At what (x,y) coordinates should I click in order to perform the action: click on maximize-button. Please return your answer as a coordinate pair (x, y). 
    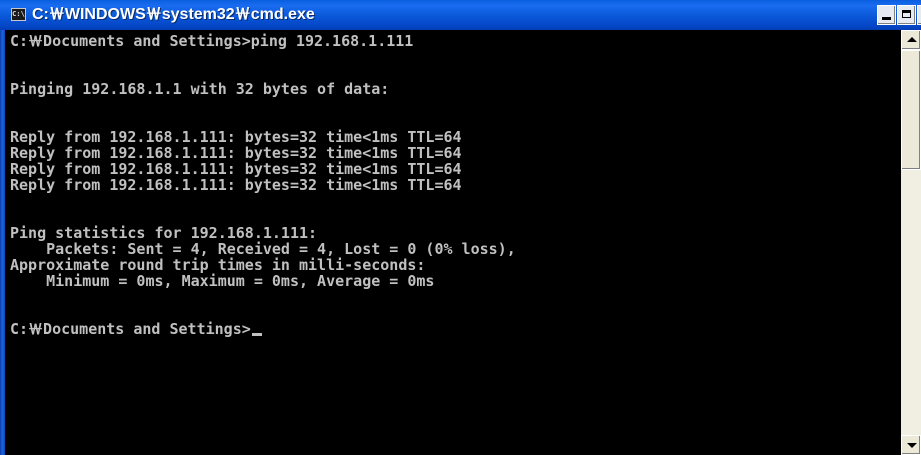
    Looking at the image, I should click on (906, 15).